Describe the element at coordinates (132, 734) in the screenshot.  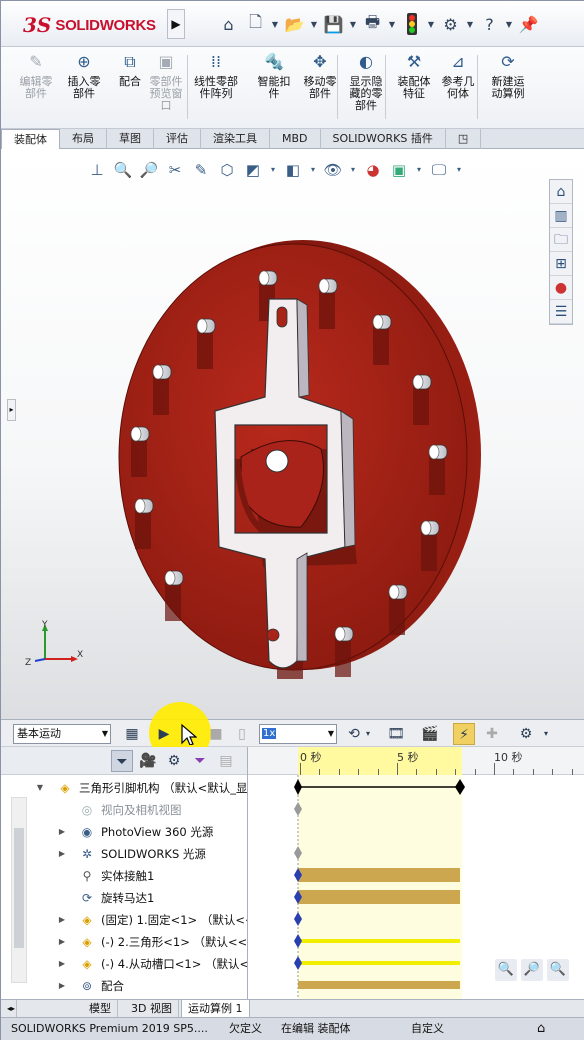
I see `calculate-icon: ▦` at that location.